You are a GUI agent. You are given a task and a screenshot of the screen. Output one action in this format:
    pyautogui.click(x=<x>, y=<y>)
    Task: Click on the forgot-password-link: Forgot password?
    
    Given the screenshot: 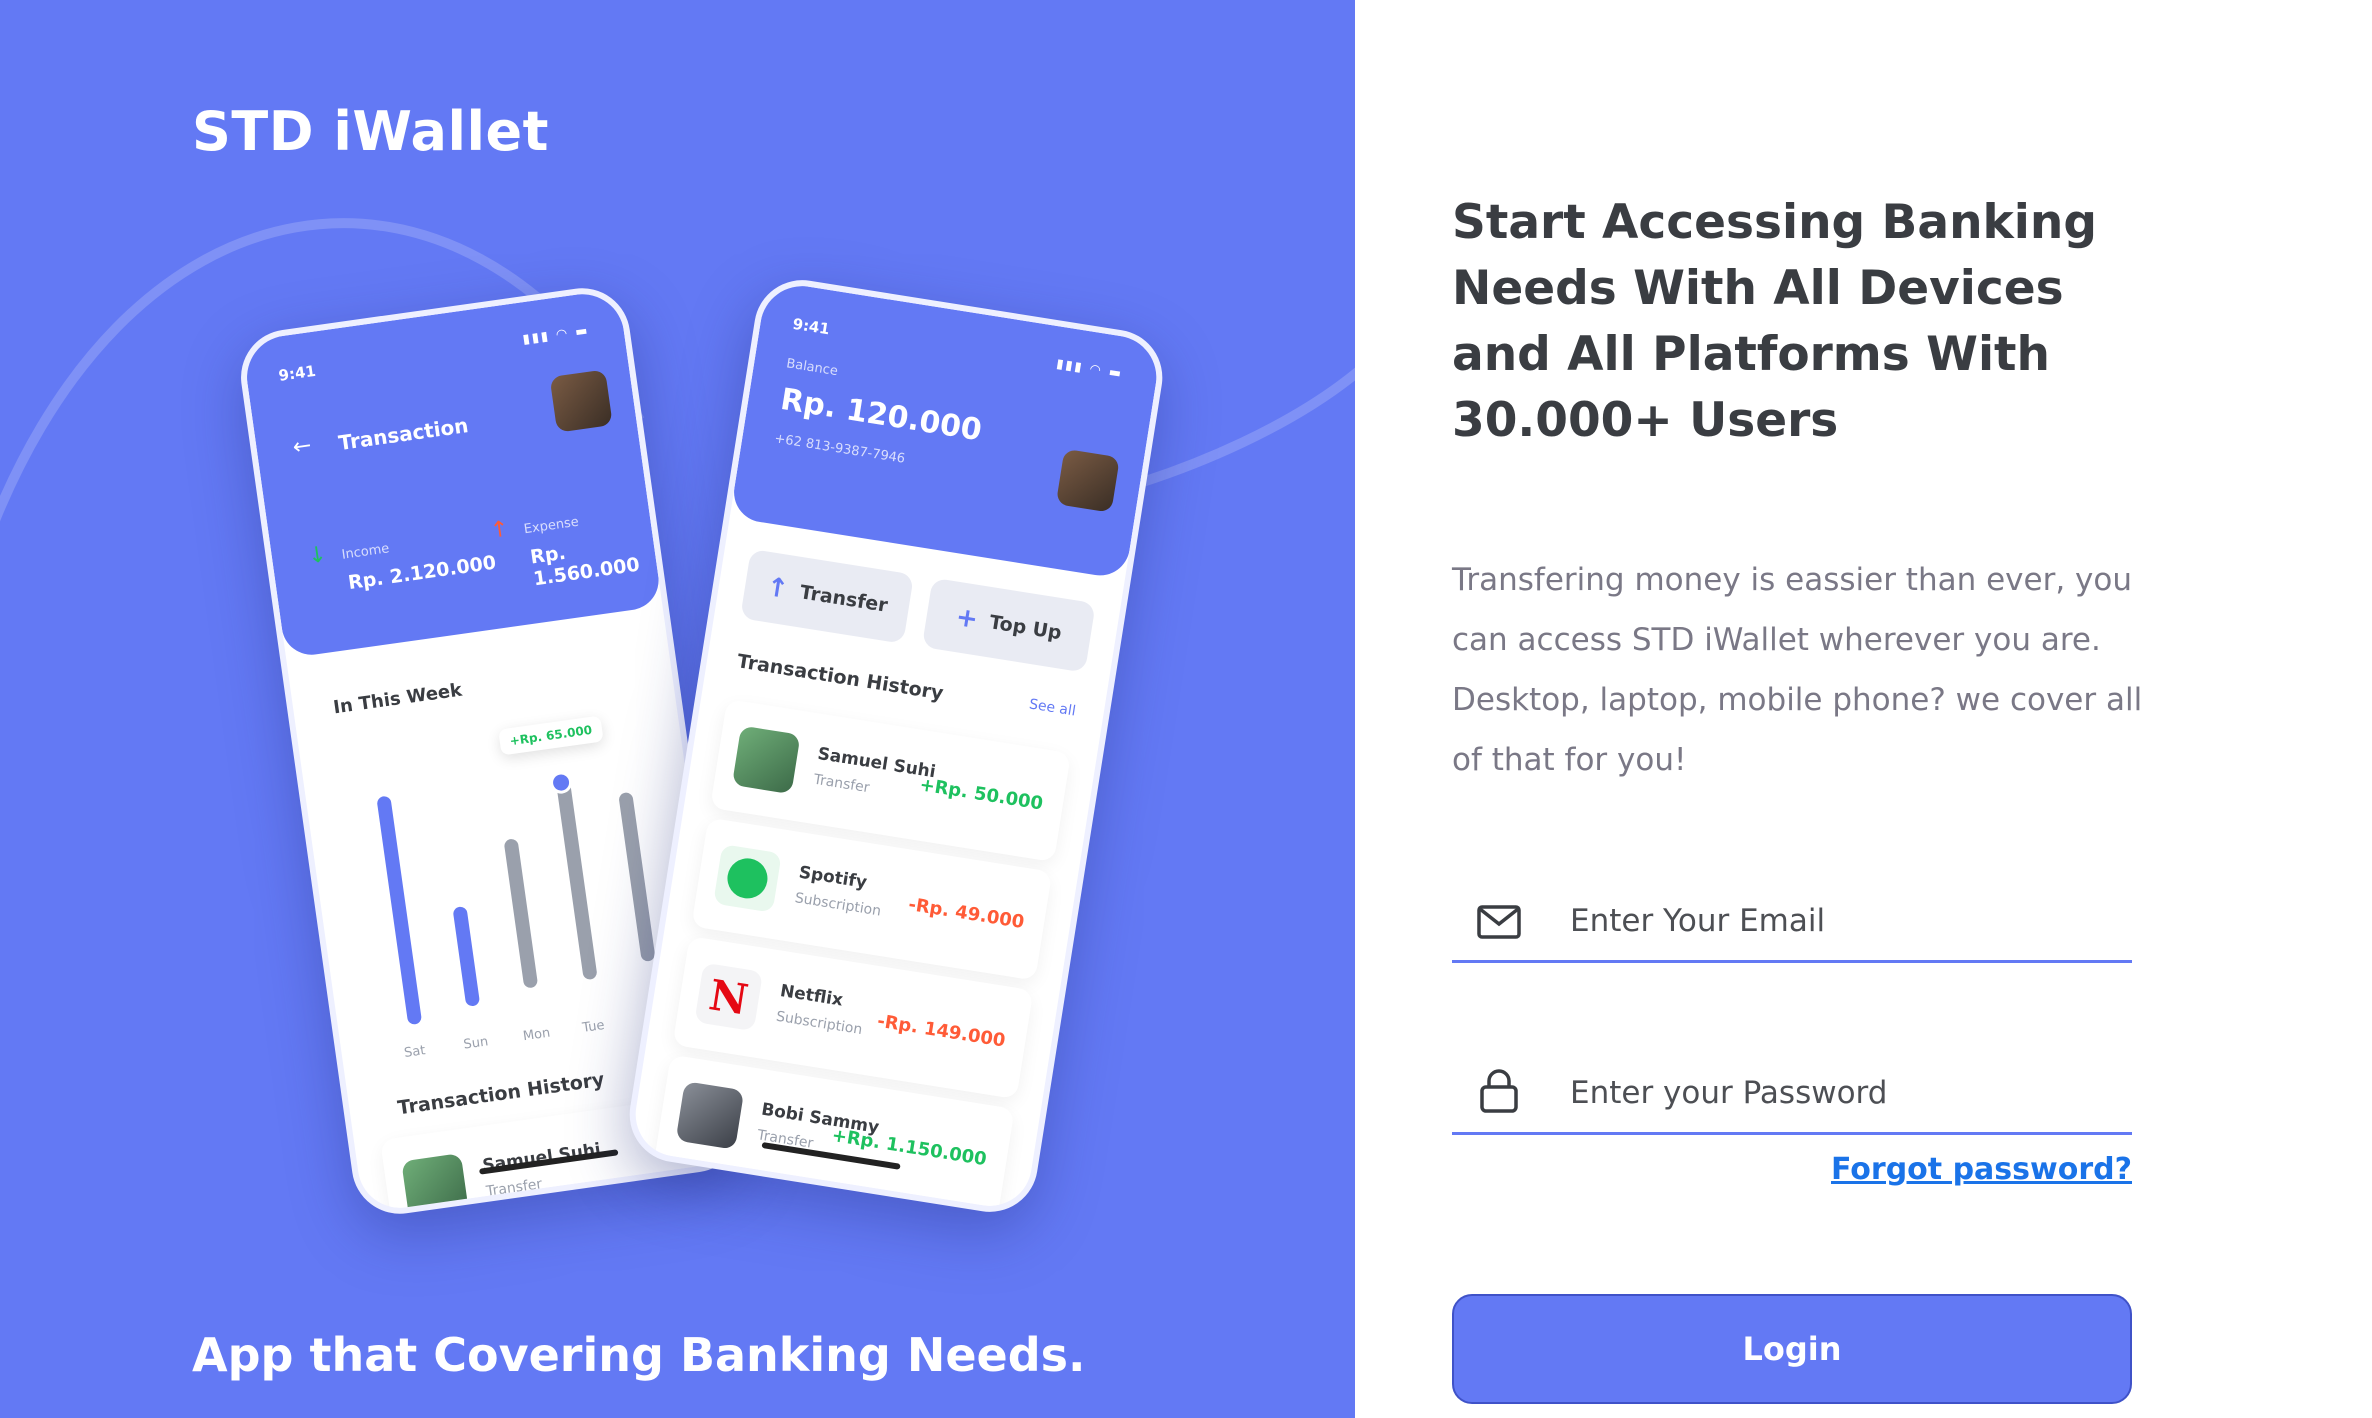 What is the action you would take?
    pyautogui.click(x=1981, y=1169)
    